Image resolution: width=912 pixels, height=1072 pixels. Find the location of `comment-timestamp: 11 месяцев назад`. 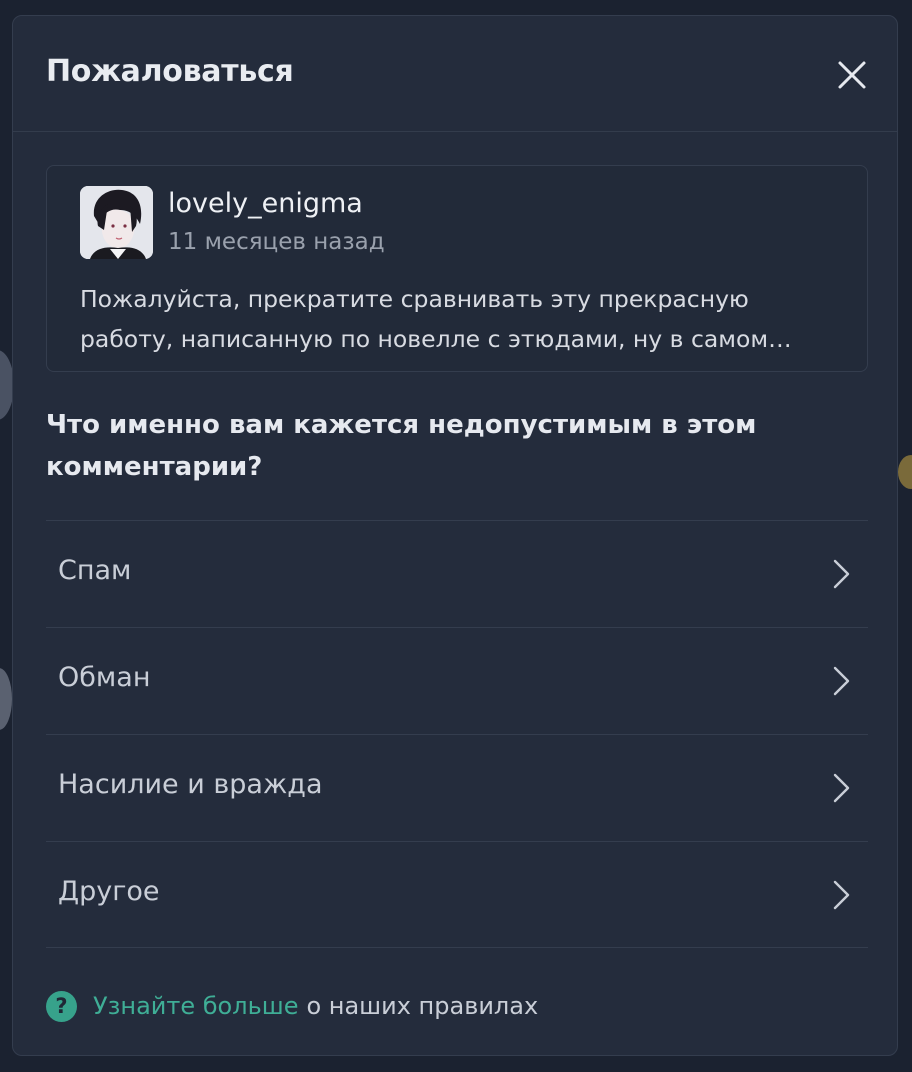

comment-timestamp: 11 месяцев назад is located at coordinates (276, 242).